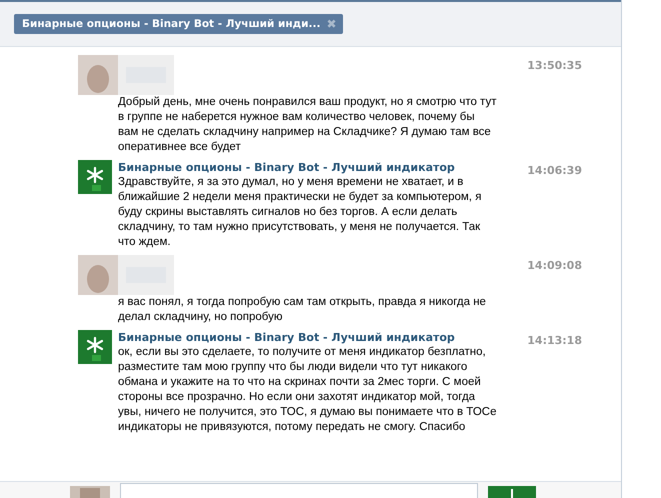 The image size is (661, 498). What do you see at coordinates (299, 490) in the screenshot?
I see `message-input` at bounding box center [299, 490].